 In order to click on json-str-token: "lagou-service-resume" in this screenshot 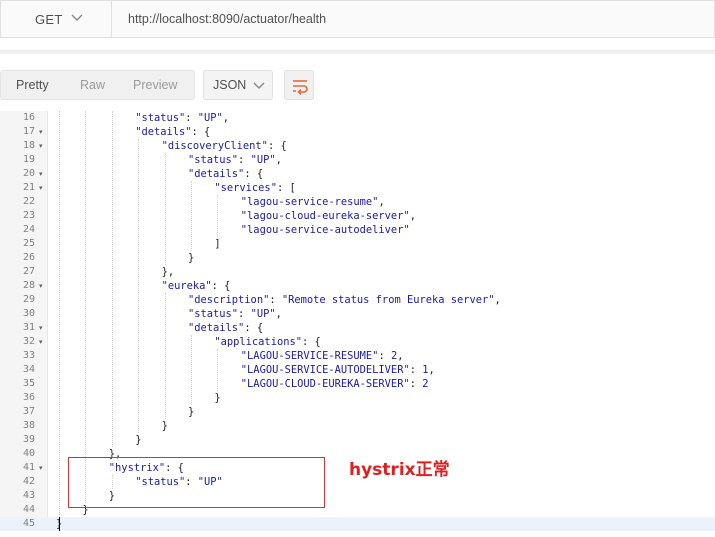, I will do `click(309, 202)`.